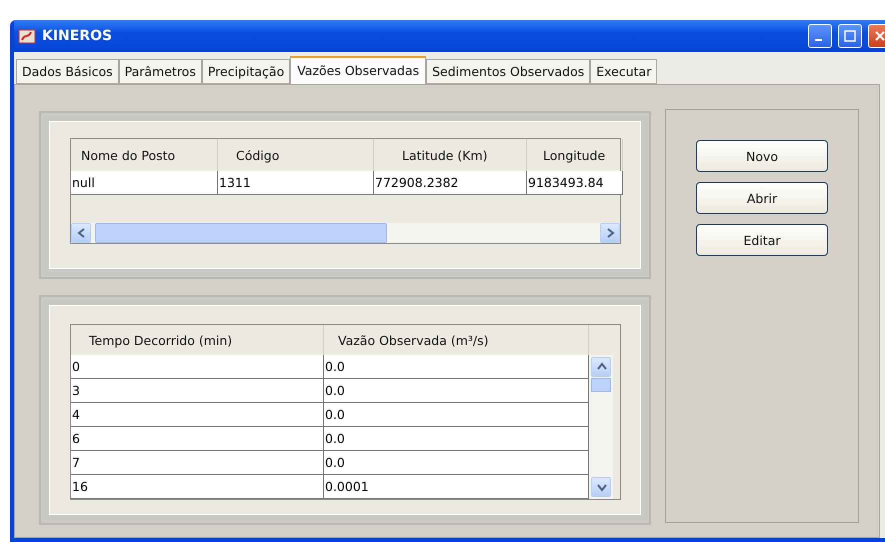 This screenshot has width=885, height=542. I want to click on table-cell: 772908.2382, so click(450, 183).